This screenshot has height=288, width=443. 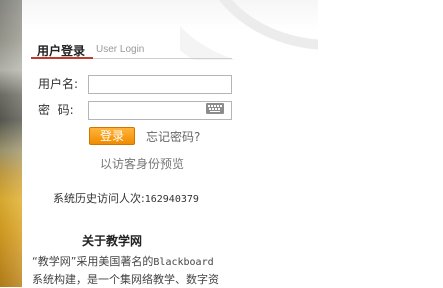 I want to click on keyboard-icon, so click(x=215, y=108).